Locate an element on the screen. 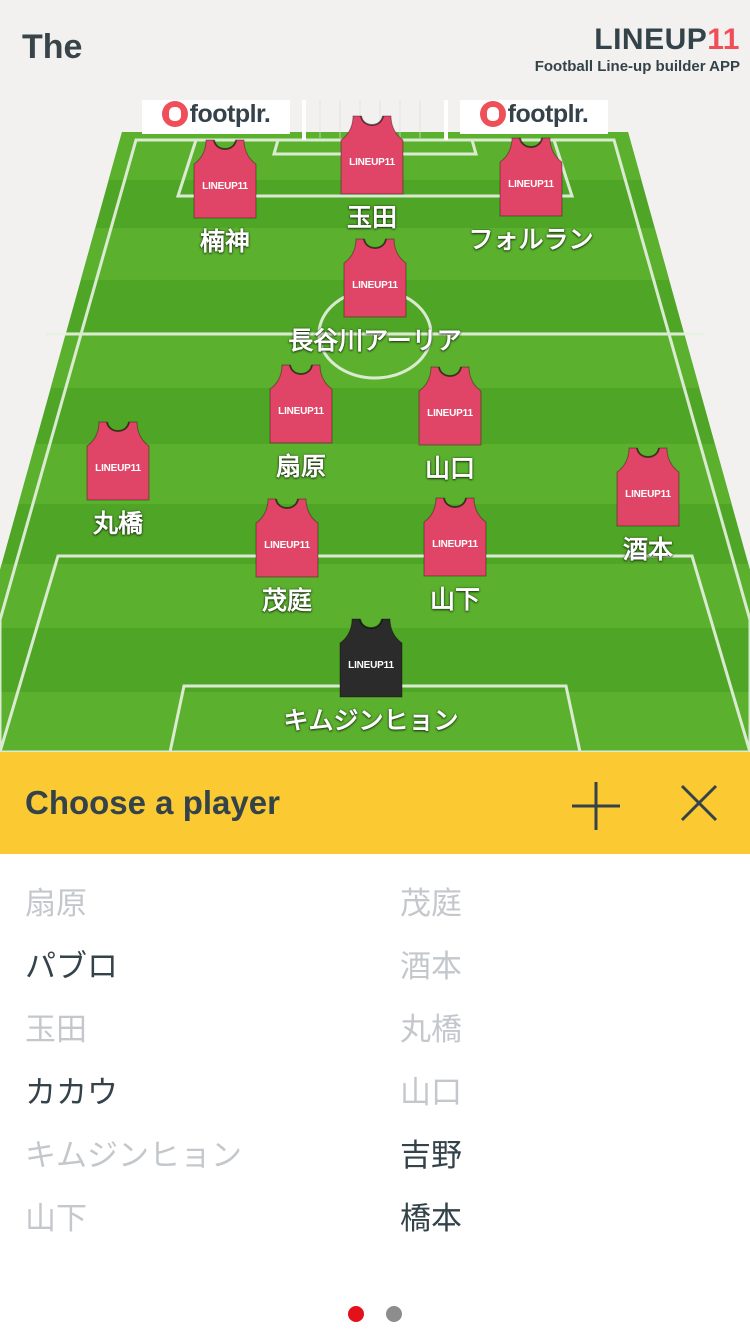 This screenshot has width=750, height=1334. roster-item: キムジンヒョン is located at coordinates (133, 1152).